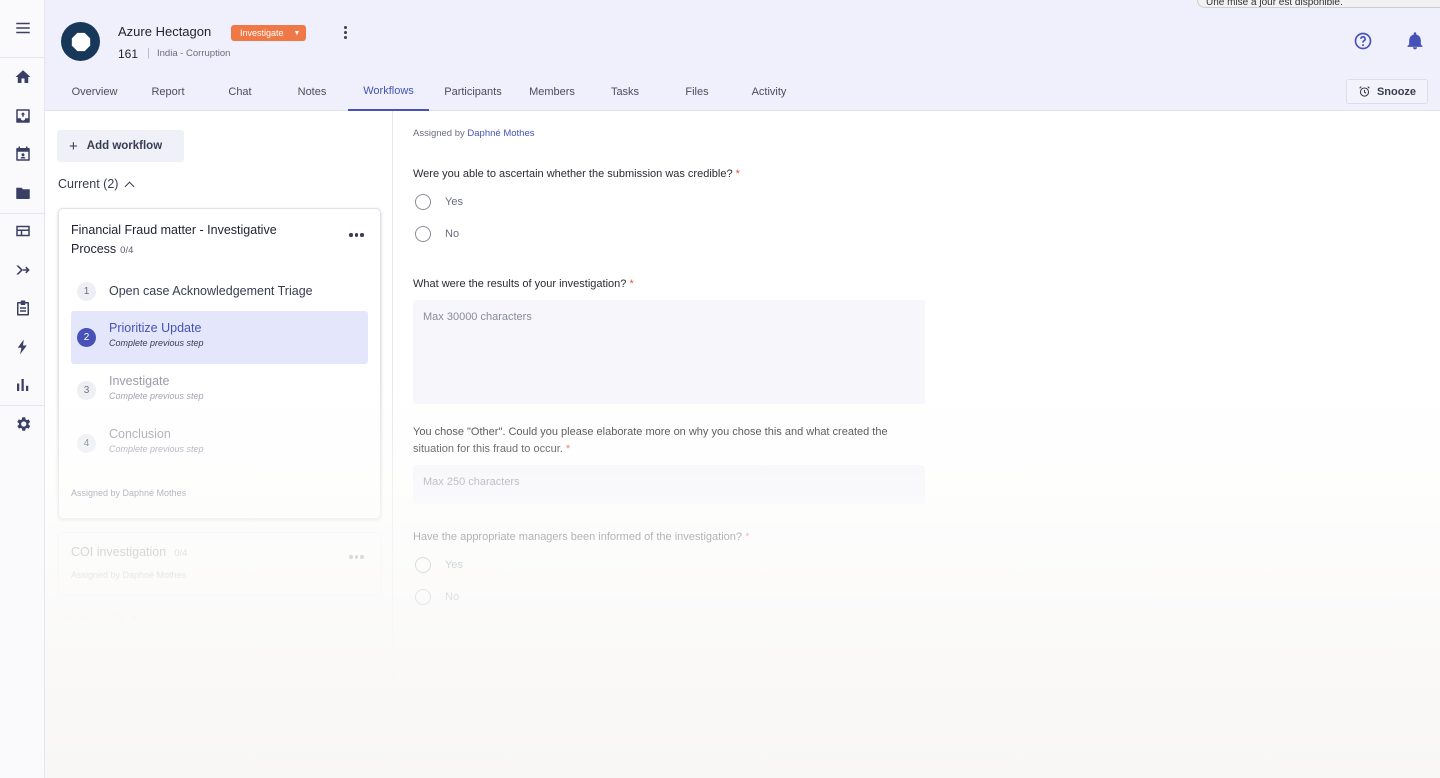  I want to click on step-number: 4, so click(86, 443).